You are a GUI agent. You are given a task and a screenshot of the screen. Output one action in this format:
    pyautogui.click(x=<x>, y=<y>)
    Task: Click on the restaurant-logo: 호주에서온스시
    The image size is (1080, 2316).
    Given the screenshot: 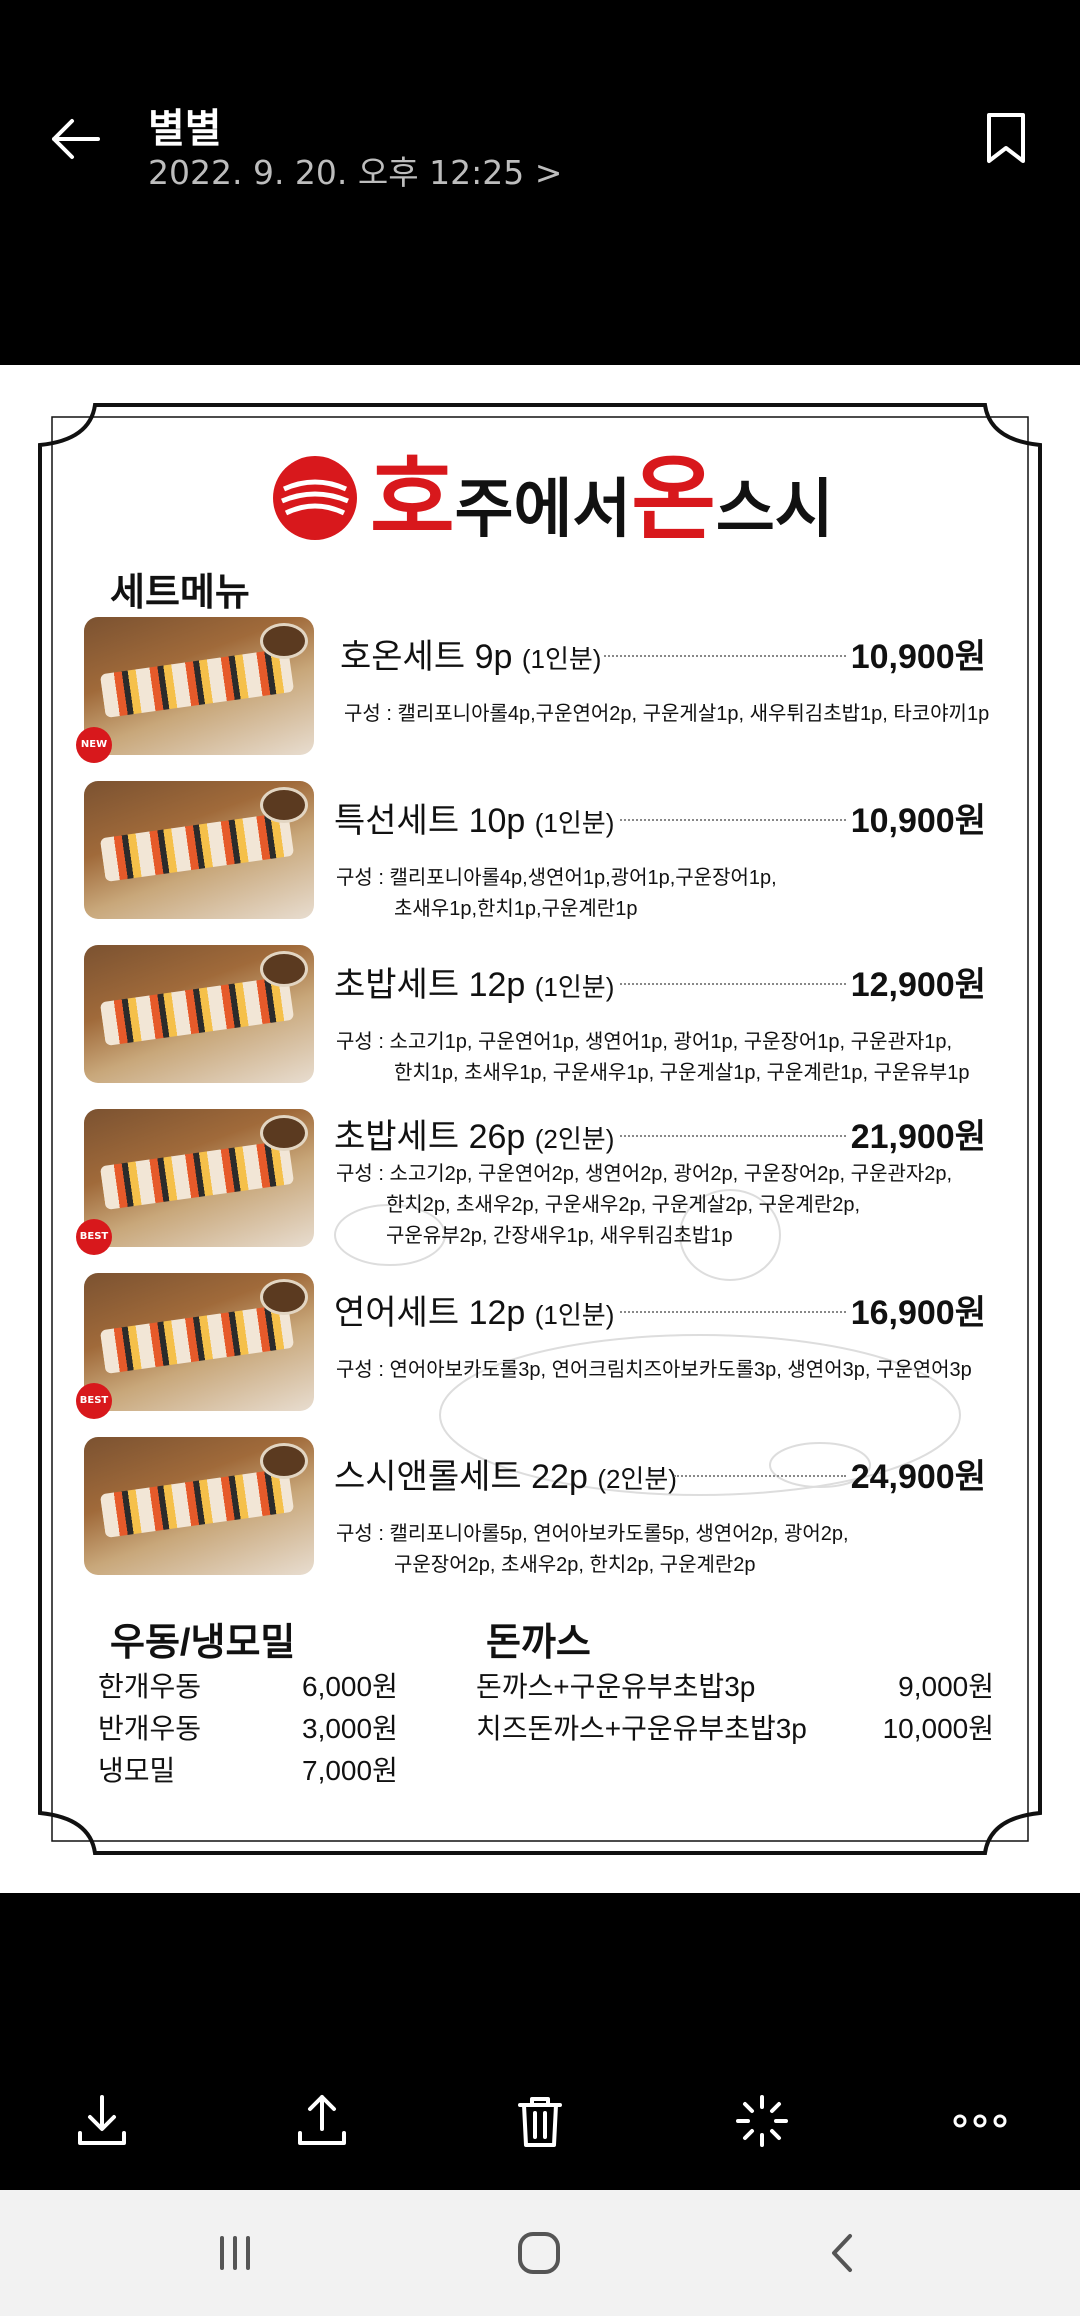 What is the action you would take?
    pyautogui.click(x=552, y=500)
    